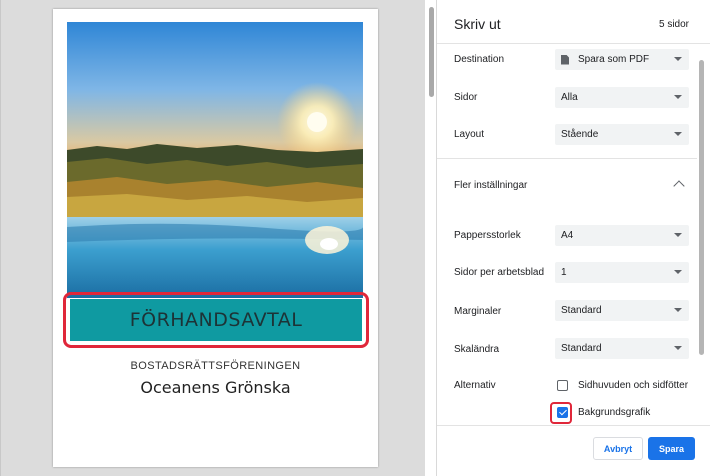  Describe the element at coordinates (477, 349) in the screenshot. I see `scale-label: Skaländra` at that location.